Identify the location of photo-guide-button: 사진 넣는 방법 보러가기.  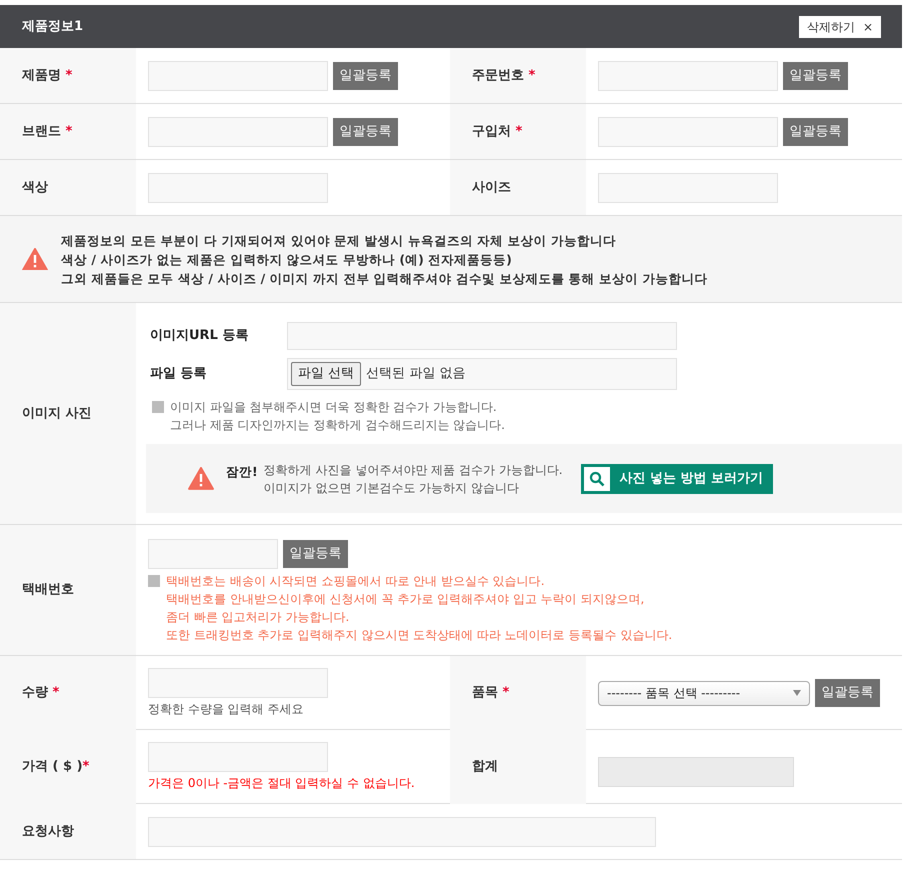
(677, 479).